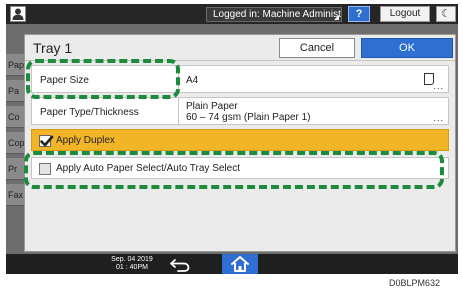 This screenshot has width=463, height=290. Describe the element at coordinates (15, 195) in the screenshot. I see `background-tab: Fax` at that location.